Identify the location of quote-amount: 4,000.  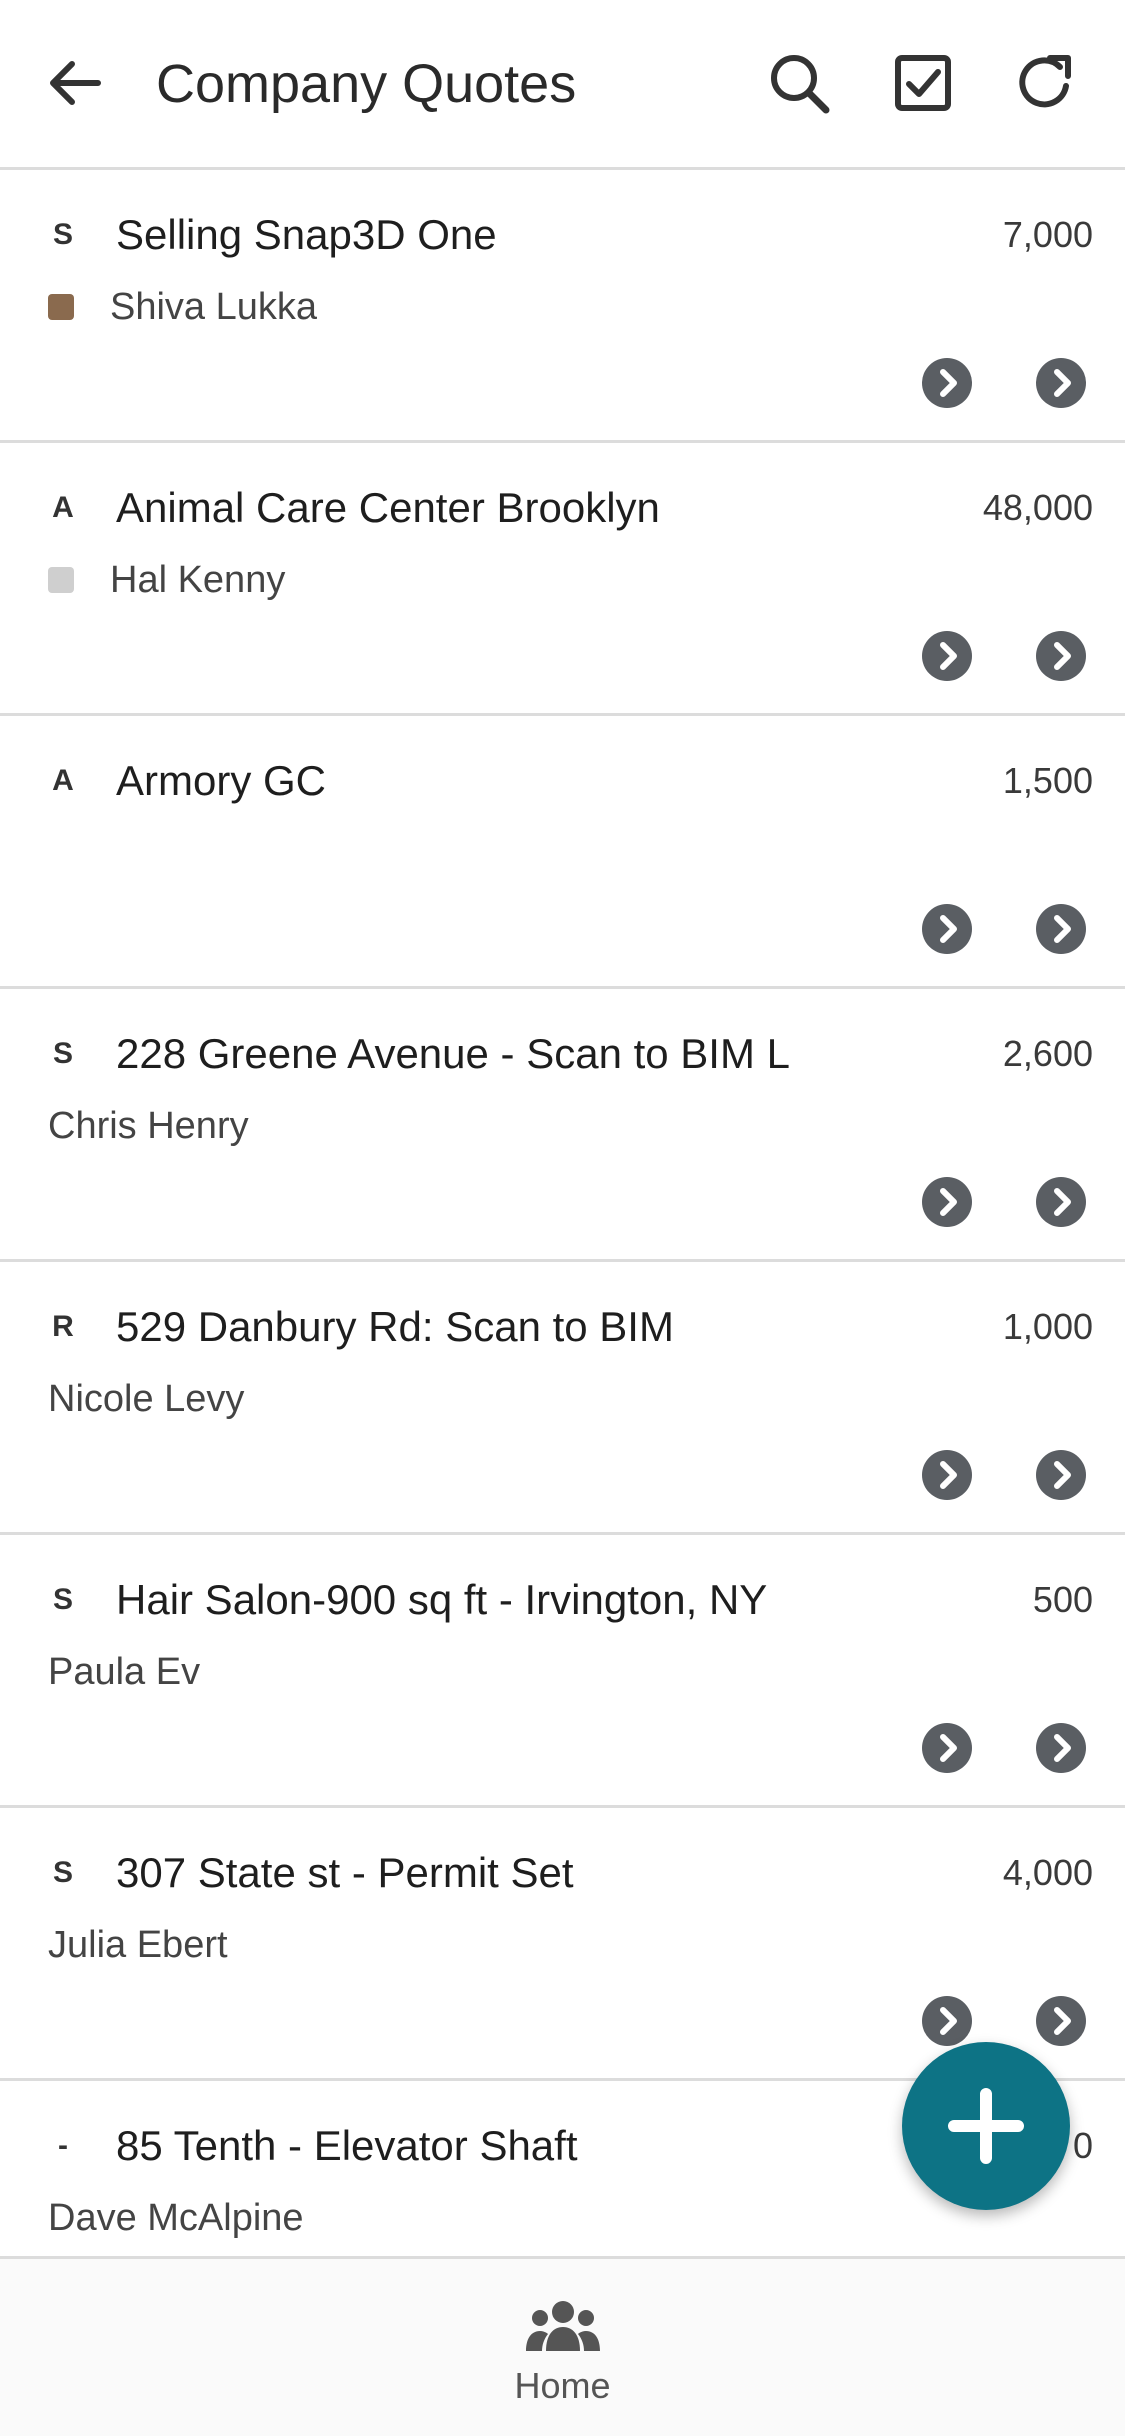
(1047, 1872).